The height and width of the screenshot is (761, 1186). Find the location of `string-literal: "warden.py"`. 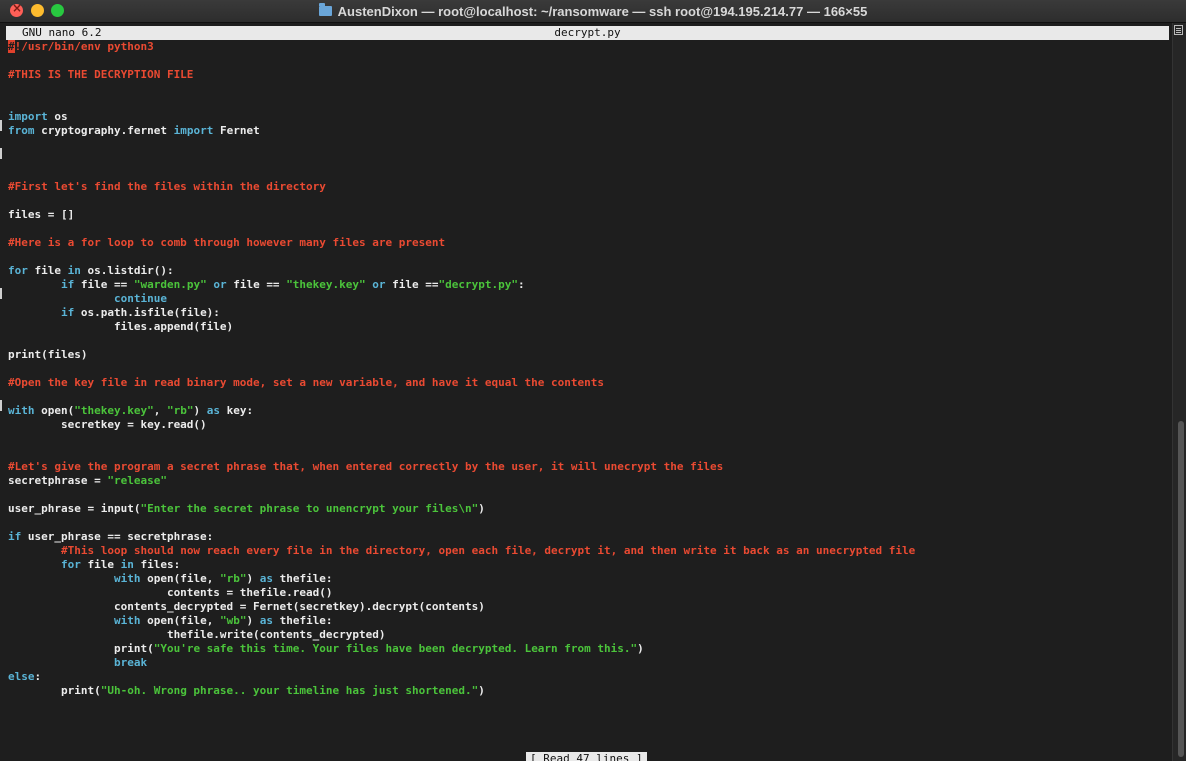

string-literal: "warden.py" is located at coordinates (170, 284).